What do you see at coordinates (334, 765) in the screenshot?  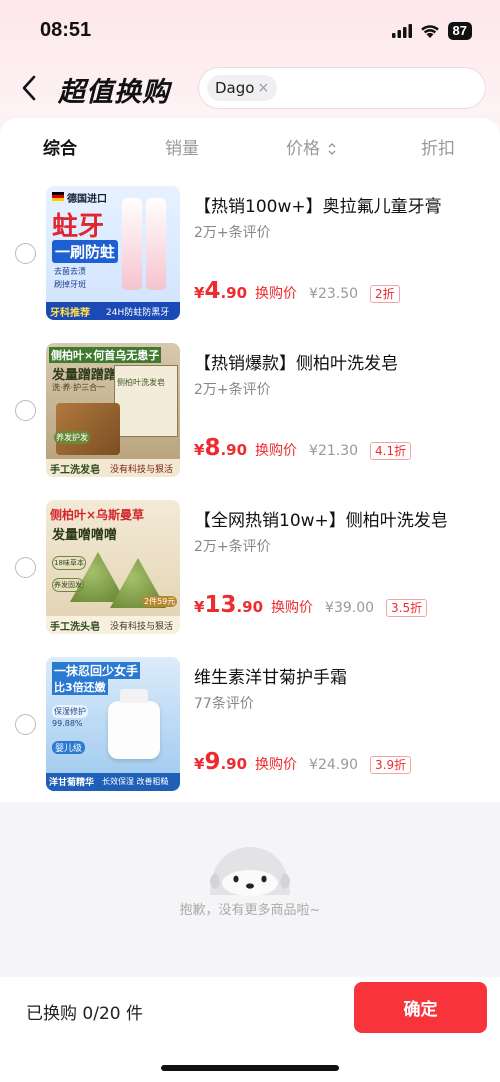 I see `original-price: ¥24.90` at bounding box center [334, 765].